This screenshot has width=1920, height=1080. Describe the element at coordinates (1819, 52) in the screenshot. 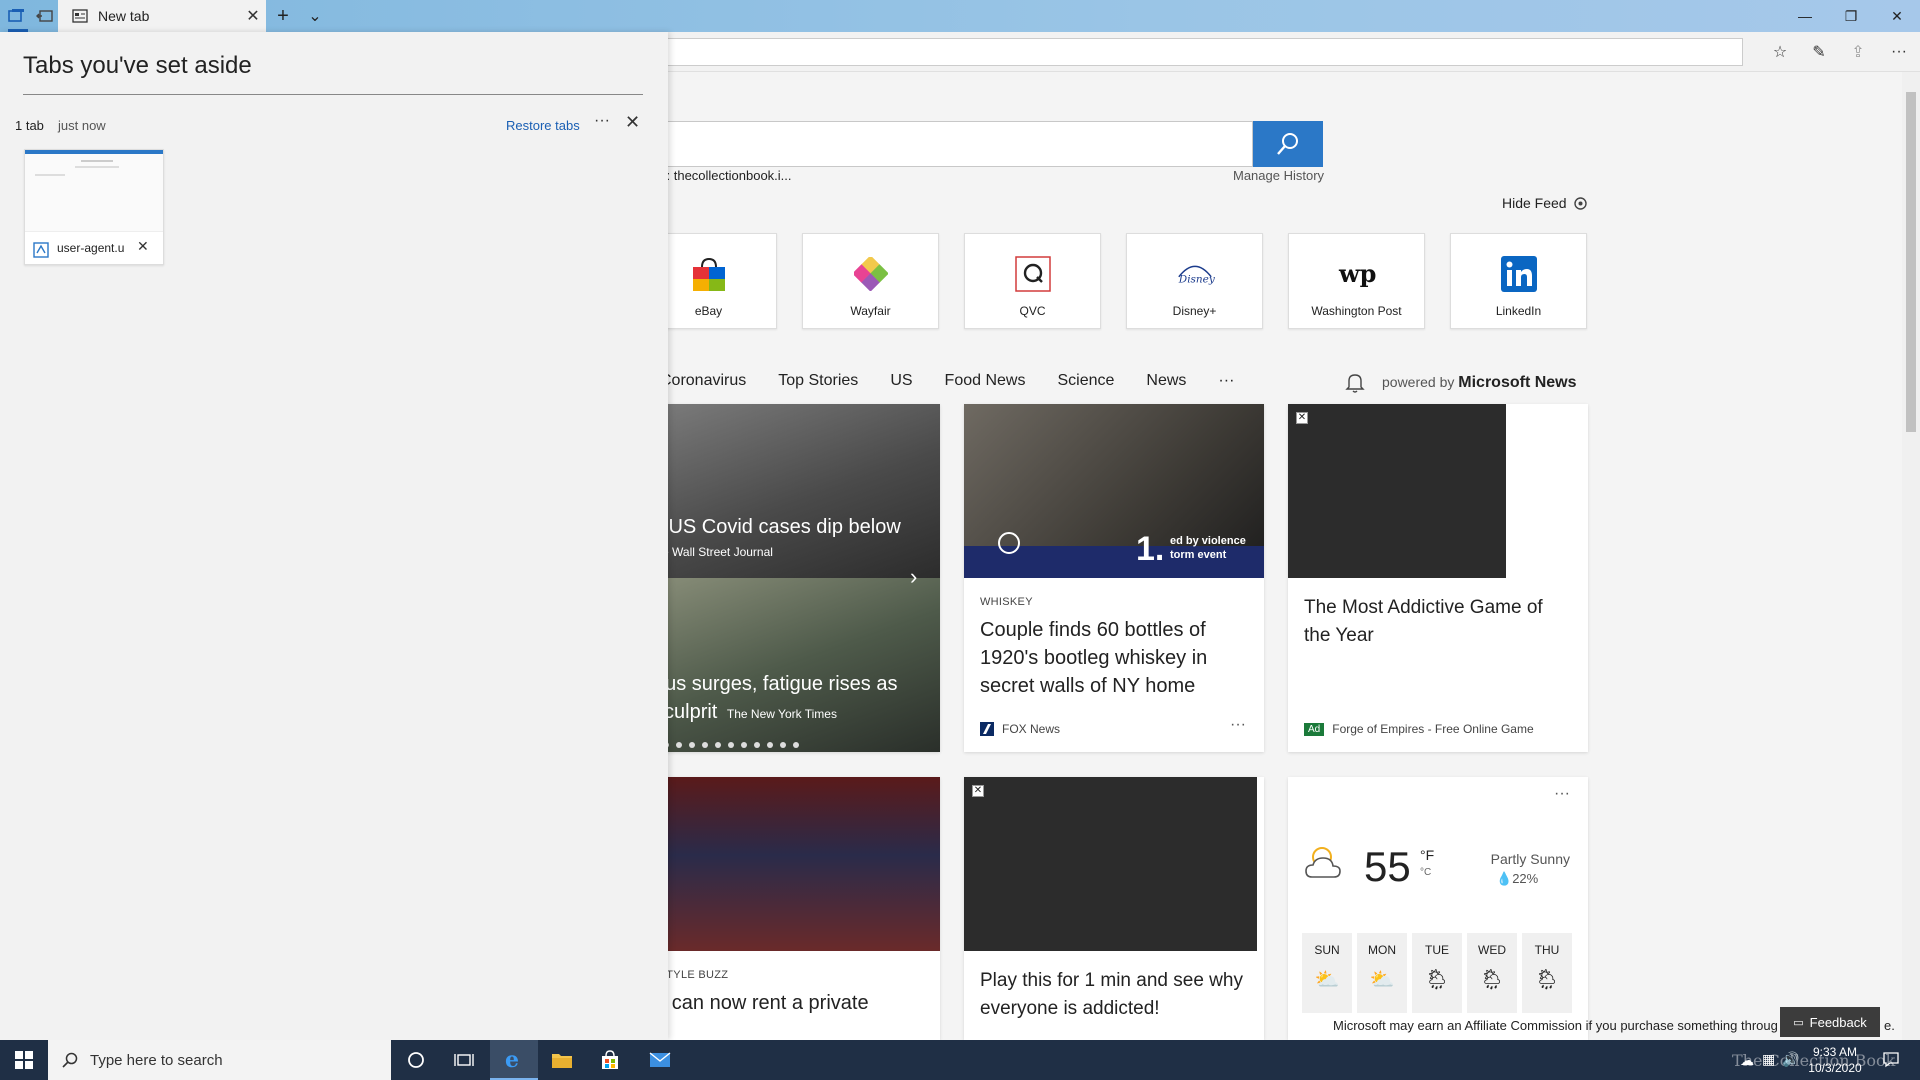

I see `notes-pen-icon: ✎` at that location.